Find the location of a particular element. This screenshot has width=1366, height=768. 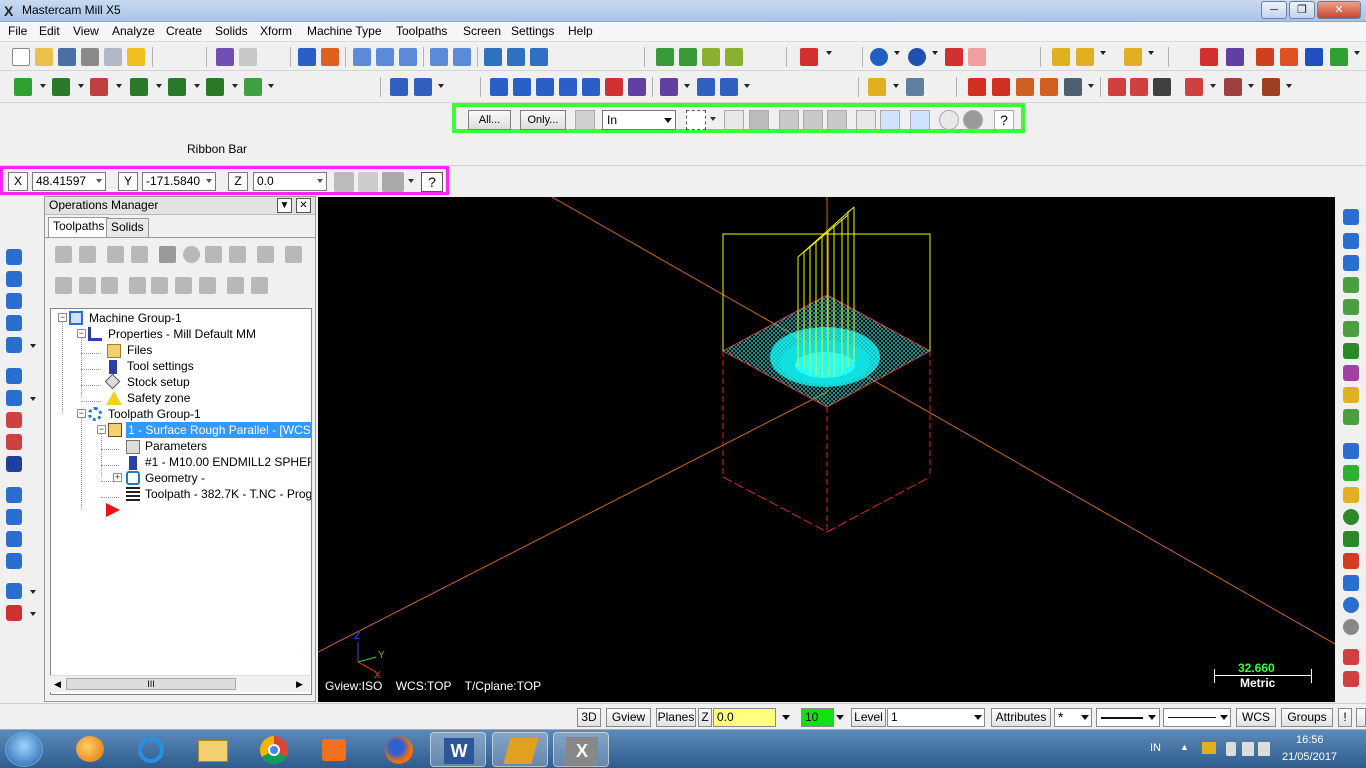

toolpath-display-icon is located at coordinates (235, 285).